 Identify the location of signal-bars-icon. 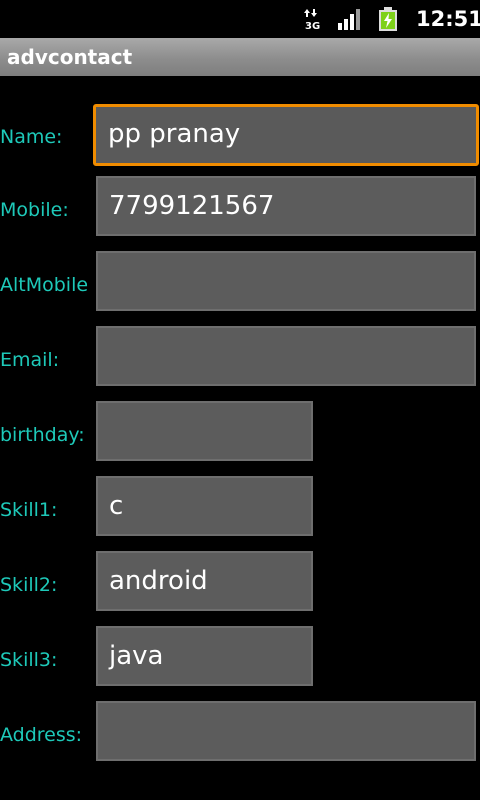
(349, 19).